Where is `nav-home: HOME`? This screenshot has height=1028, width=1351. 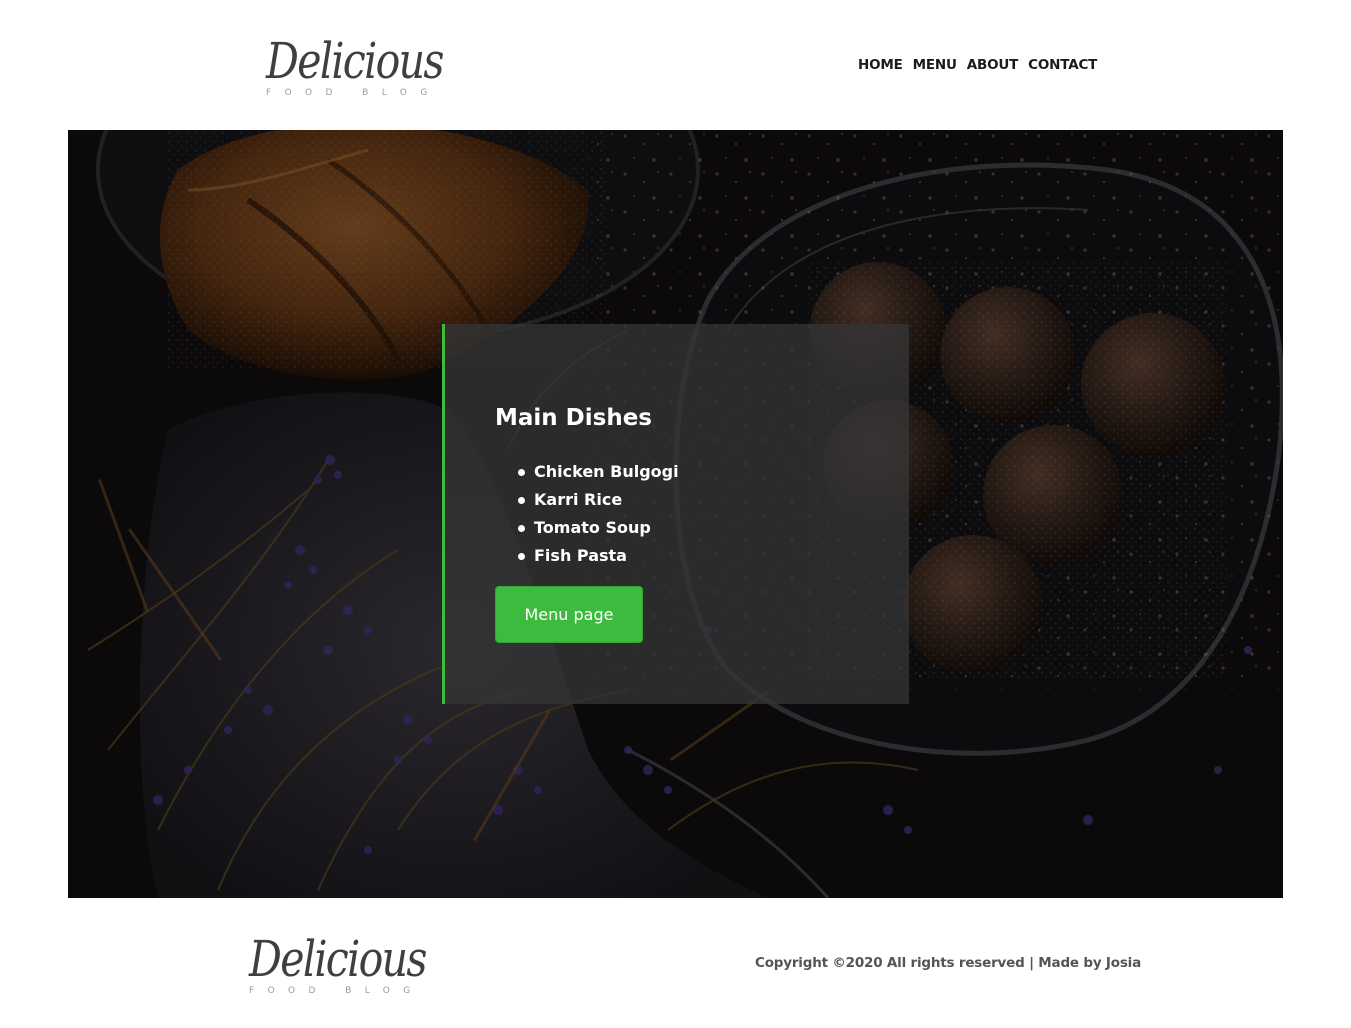 nav-home: HOME is located at coordinates (880, 65).